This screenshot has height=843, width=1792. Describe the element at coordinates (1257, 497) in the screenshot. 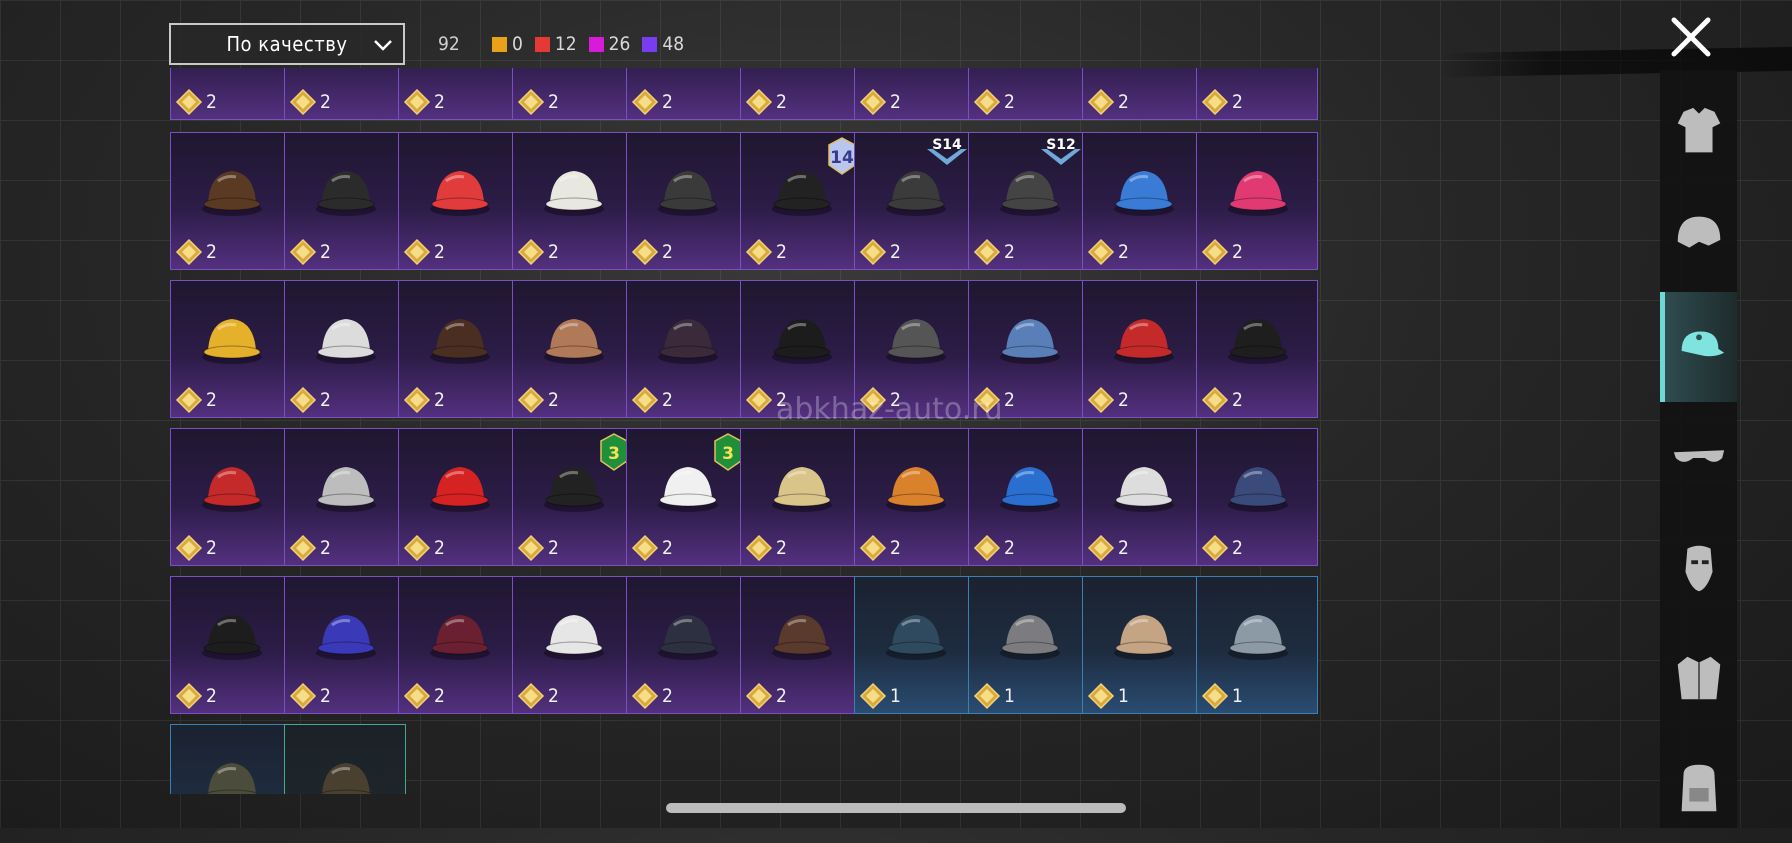

I see `item-card-garrison-cap: 2` at that location.